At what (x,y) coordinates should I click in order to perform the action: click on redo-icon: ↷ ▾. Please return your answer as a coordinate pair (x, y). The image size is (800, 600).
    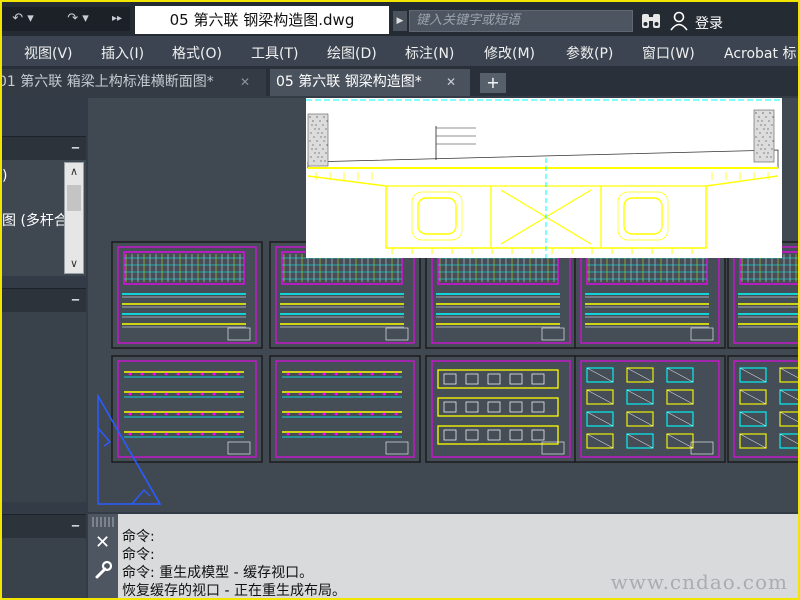
    Looking at the image, I should click on (78, 19).